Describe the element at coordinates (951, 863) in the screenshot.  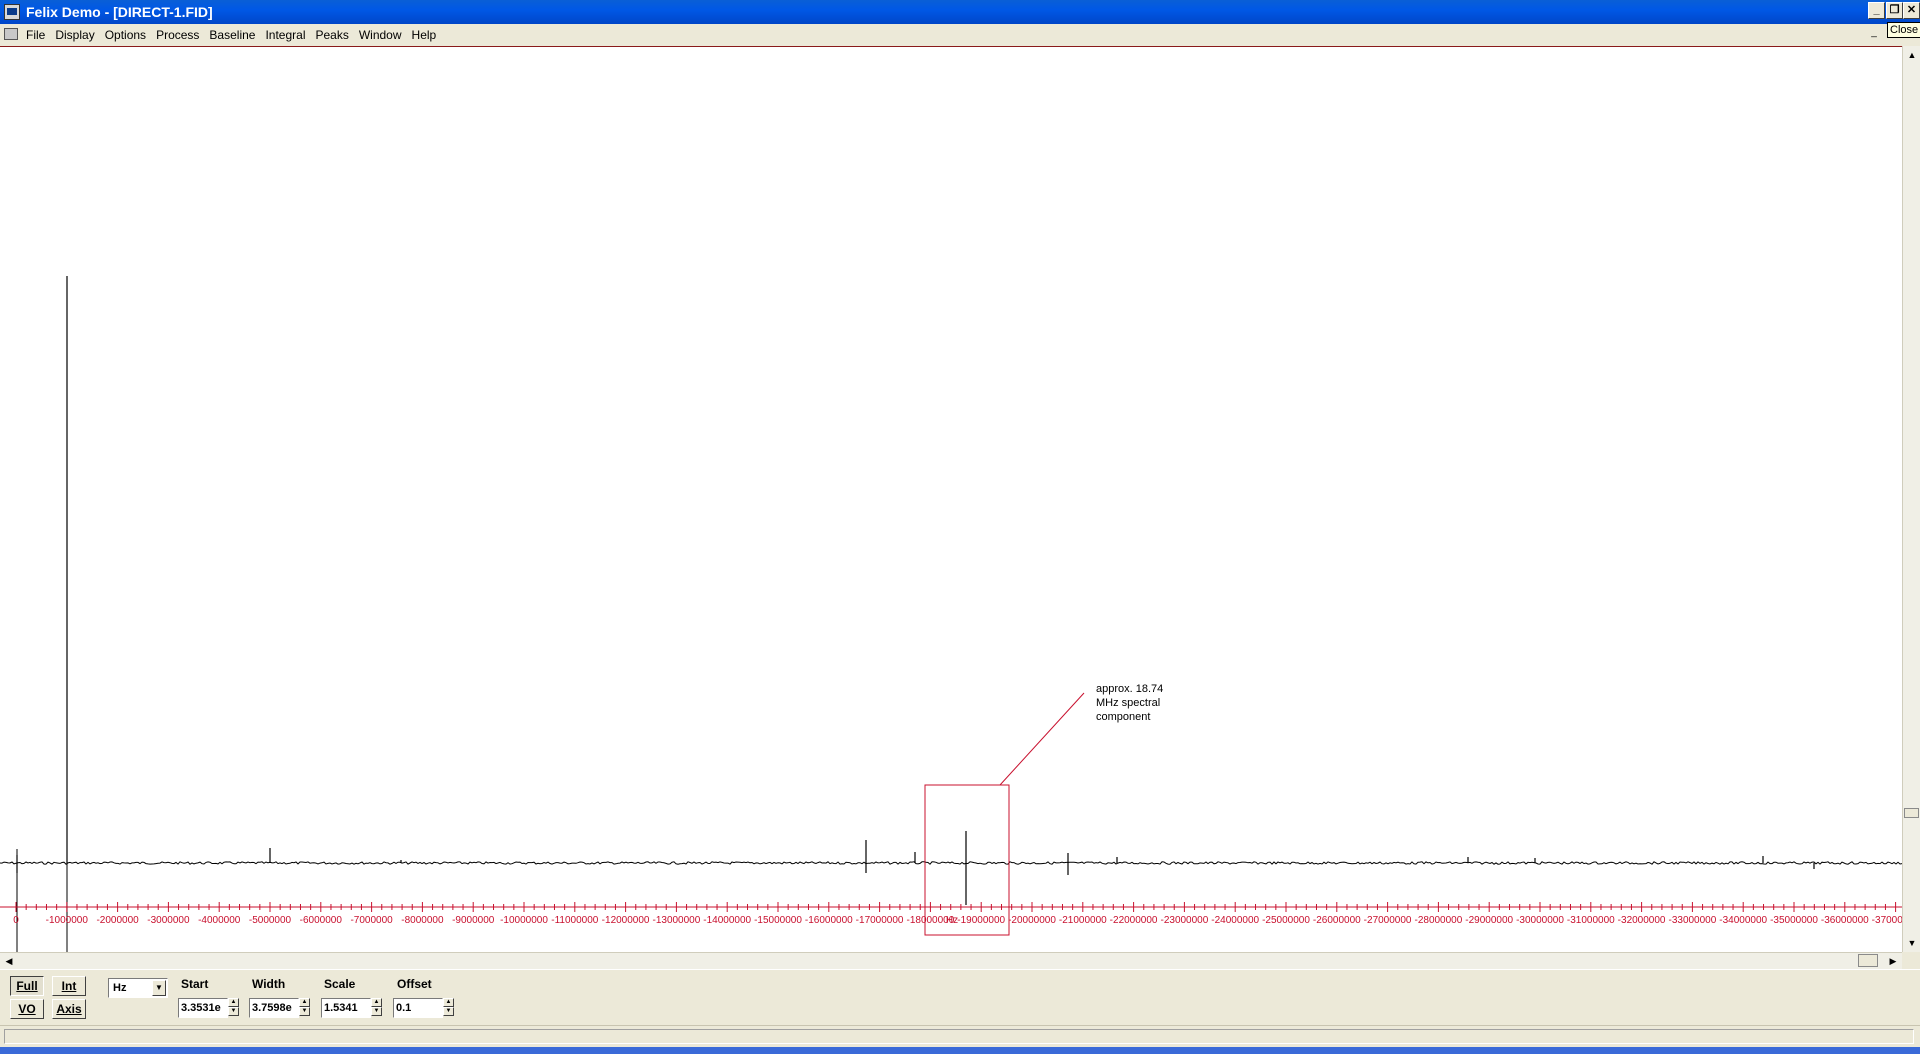
I see `baseline-trace` at that location.